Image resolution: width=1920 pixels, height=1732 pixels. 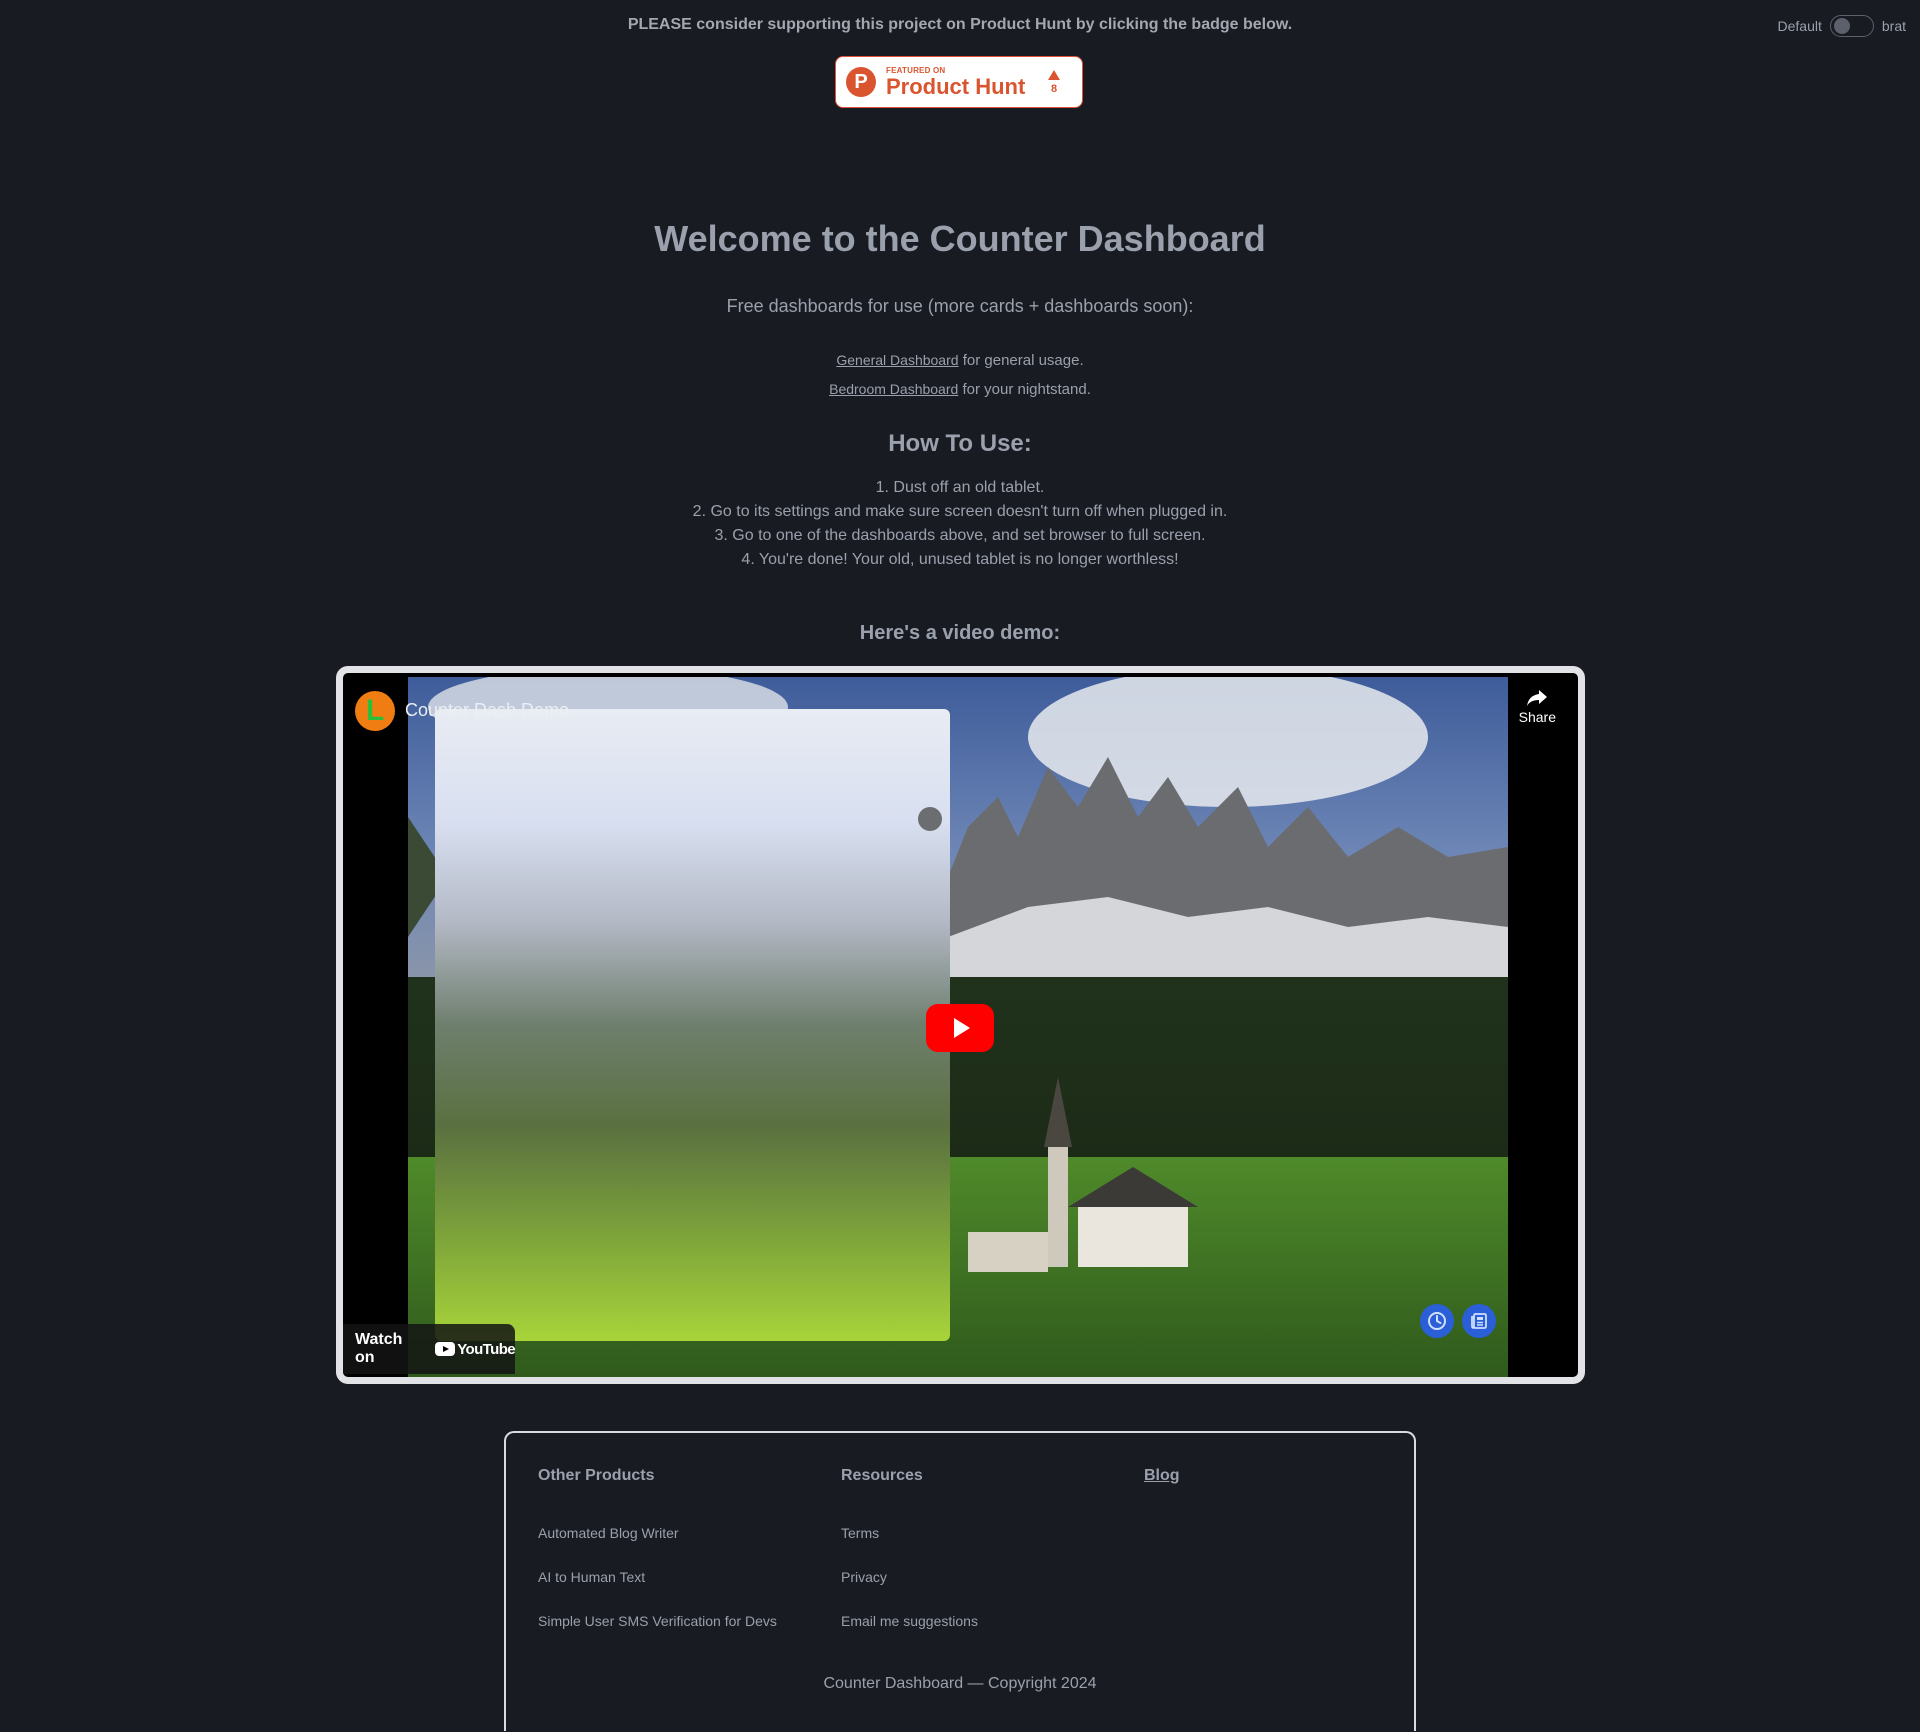 I want to click on more-videos-button, so click(x=1479, y=1321).